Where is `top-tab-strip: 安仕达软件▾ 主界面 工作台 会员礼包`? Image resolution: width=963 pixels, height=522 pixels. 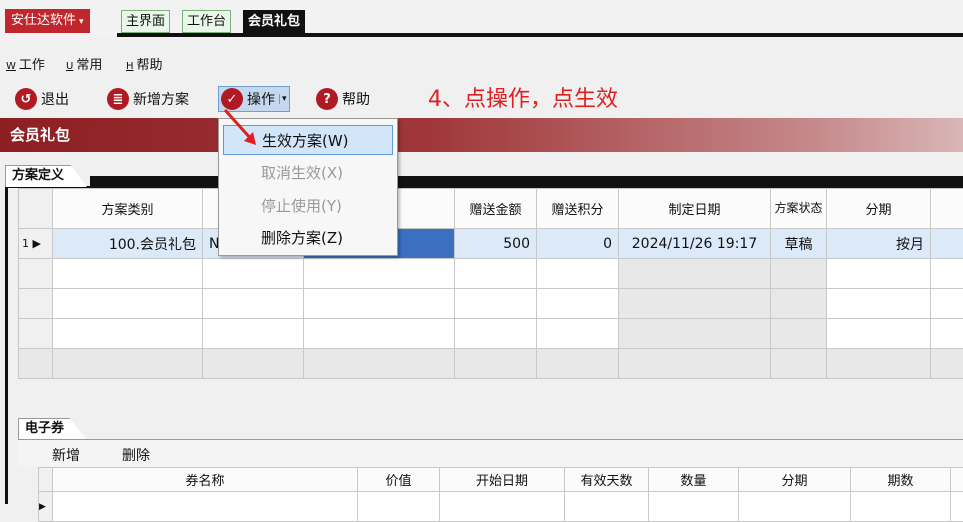
top-tab-strip: 安仕达软件▾ 主界面 工作台 会员礼包 is located at coordinates (481, 19).